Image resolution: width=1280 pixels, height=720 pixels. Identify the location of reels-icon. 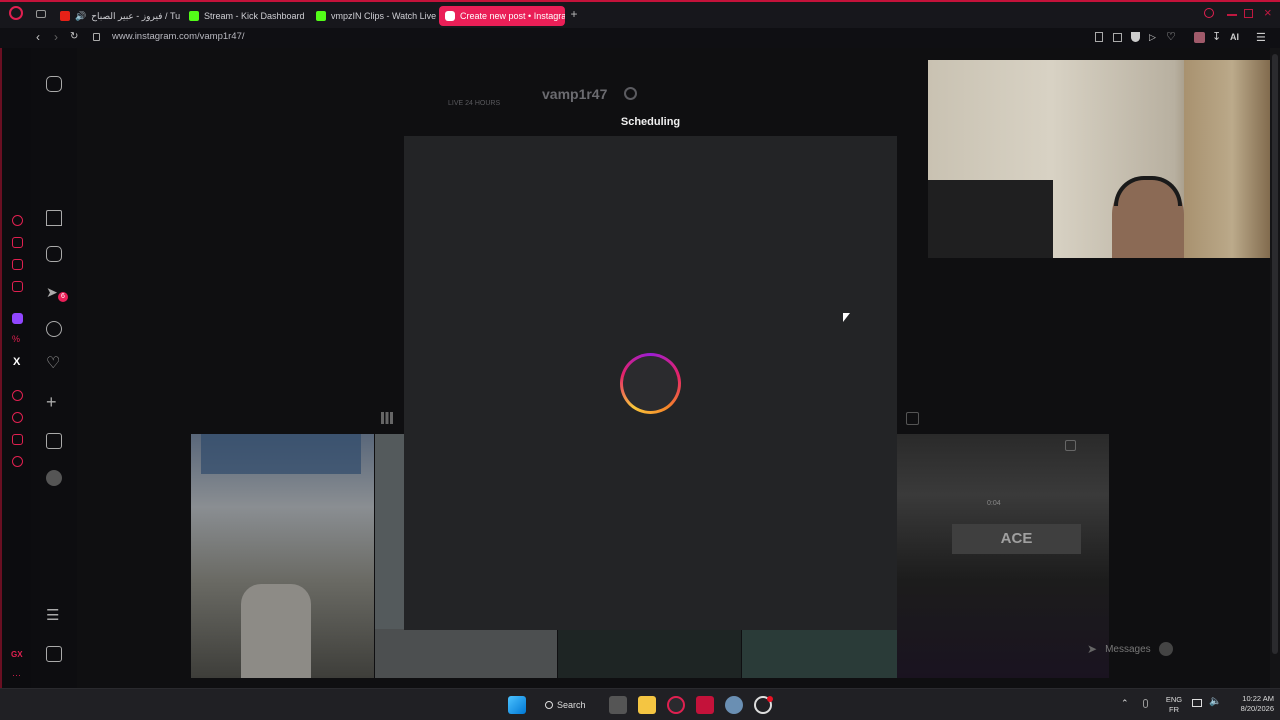
(54, 254).